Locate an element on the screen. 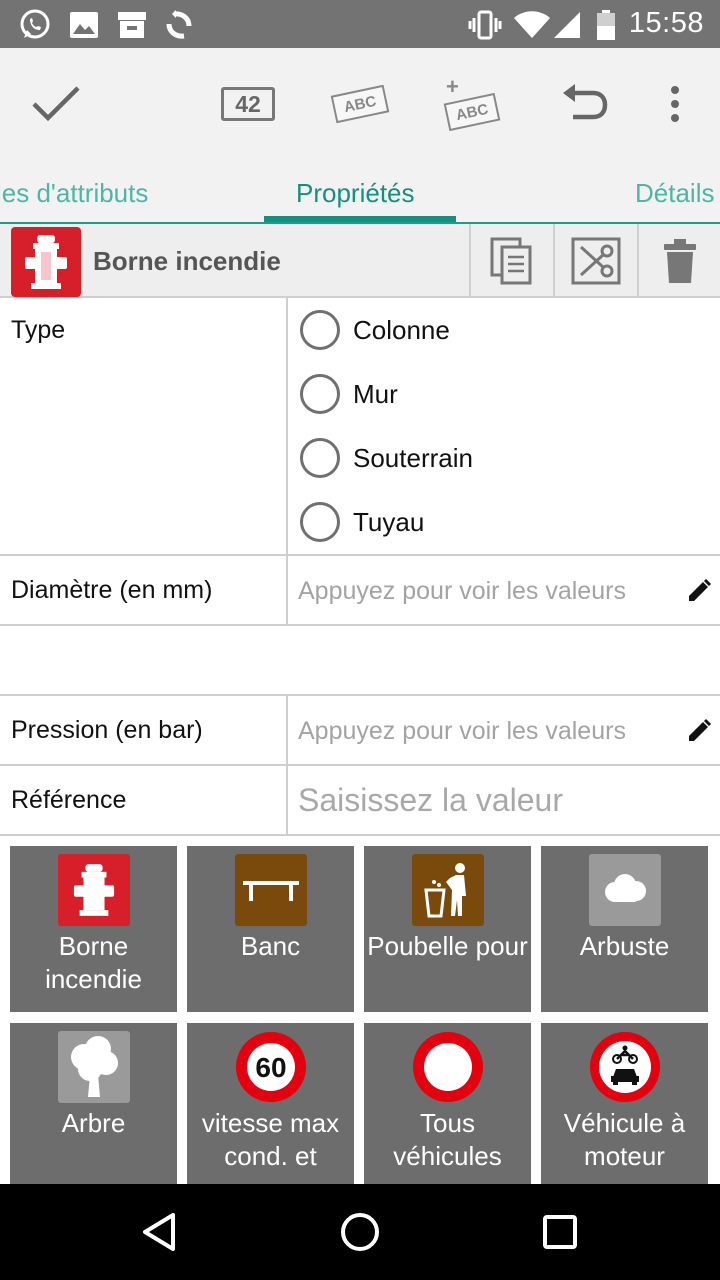 The height and width of the screenshot is (1280, 720). more-options-button is located at coordinates (675, 104).